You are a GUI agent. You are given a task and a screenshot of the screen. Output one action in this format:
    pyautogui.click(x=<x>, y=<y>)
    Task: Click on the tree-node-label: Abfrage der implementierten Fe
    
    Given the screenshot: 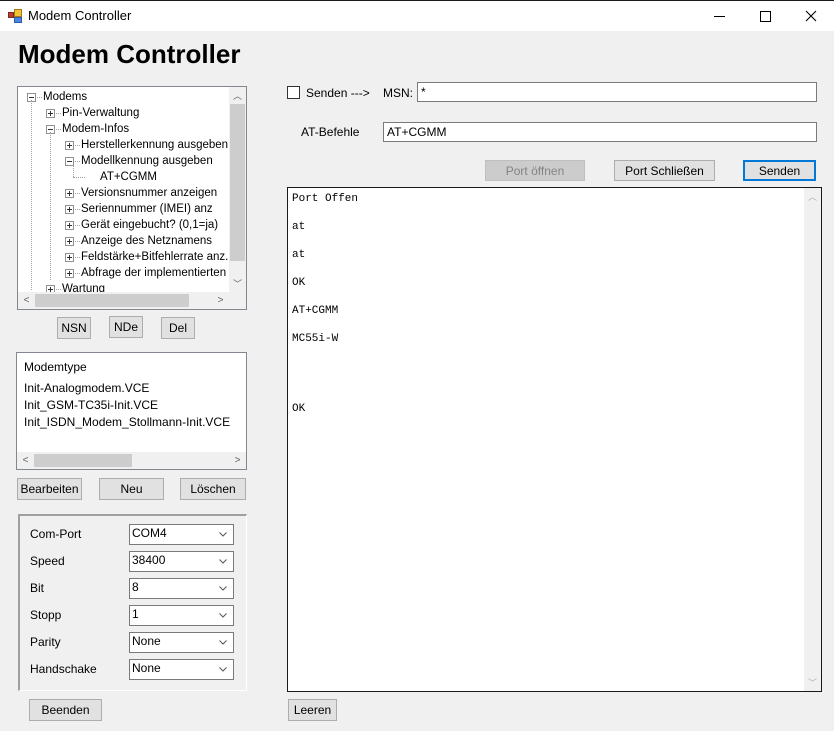 What is the action you would take?
    pyautogui.click(x=155, y=273)
    